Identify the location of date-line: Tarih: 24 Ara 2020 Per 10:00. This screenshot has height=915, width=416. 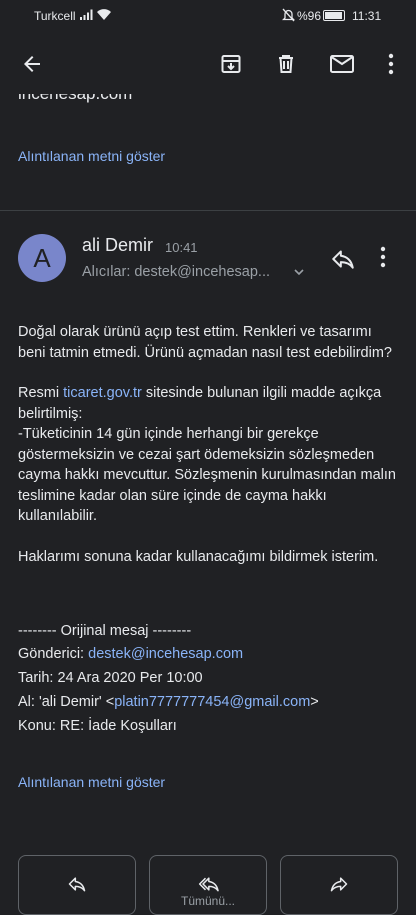
(110, 677).